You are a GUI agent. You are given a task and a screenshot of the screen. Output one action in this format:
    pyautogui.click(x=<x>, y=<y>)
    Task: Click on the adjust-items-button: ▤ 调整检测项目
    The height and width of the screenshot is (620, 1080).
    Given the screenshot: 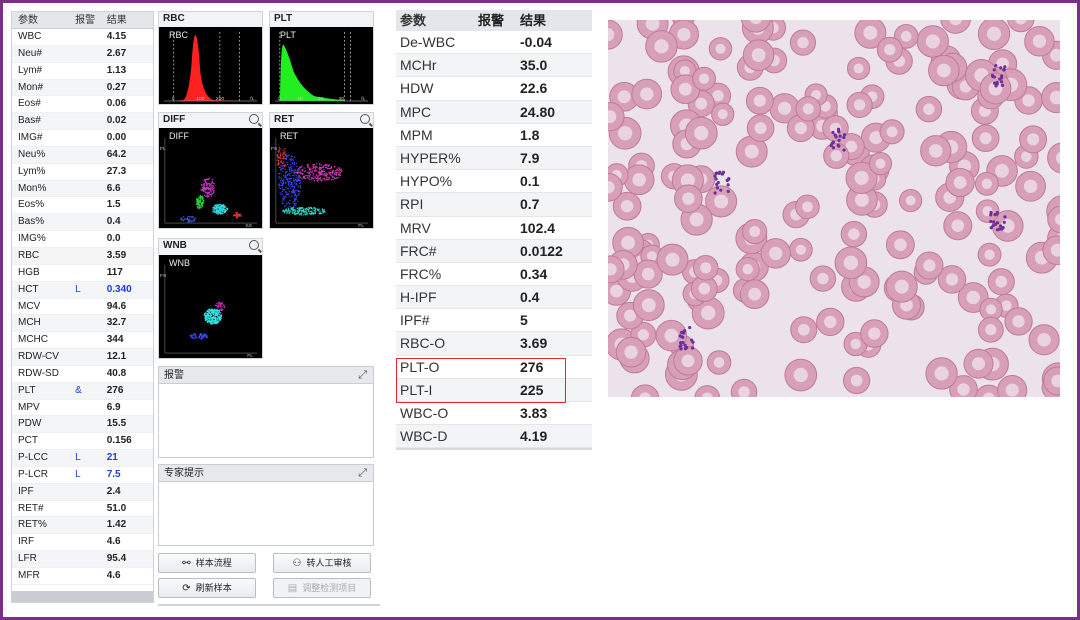 What is the action you would take?
    pyautogui.click(x=322, y=588)
    